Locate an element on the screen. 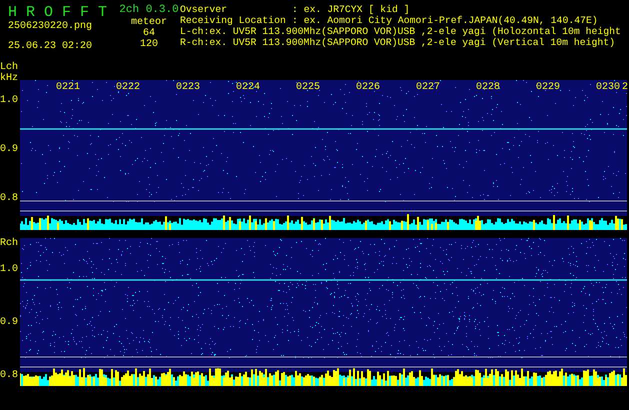 The image size is (629, 410). version-label: 2ch 0.3.0 is located at coordinates (149, 10).